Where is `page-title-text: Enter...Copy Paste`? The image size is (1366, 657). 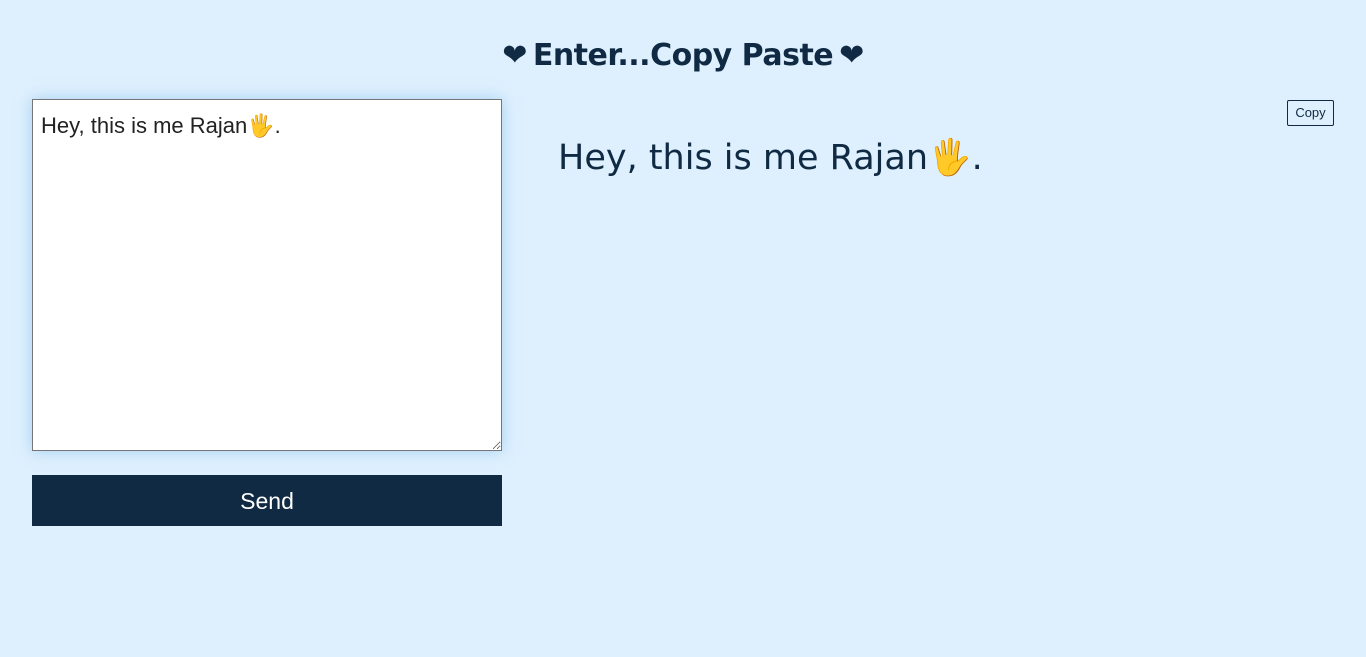
page-title-text: Enter...Copy Paste is located at coordinates (683, 55).